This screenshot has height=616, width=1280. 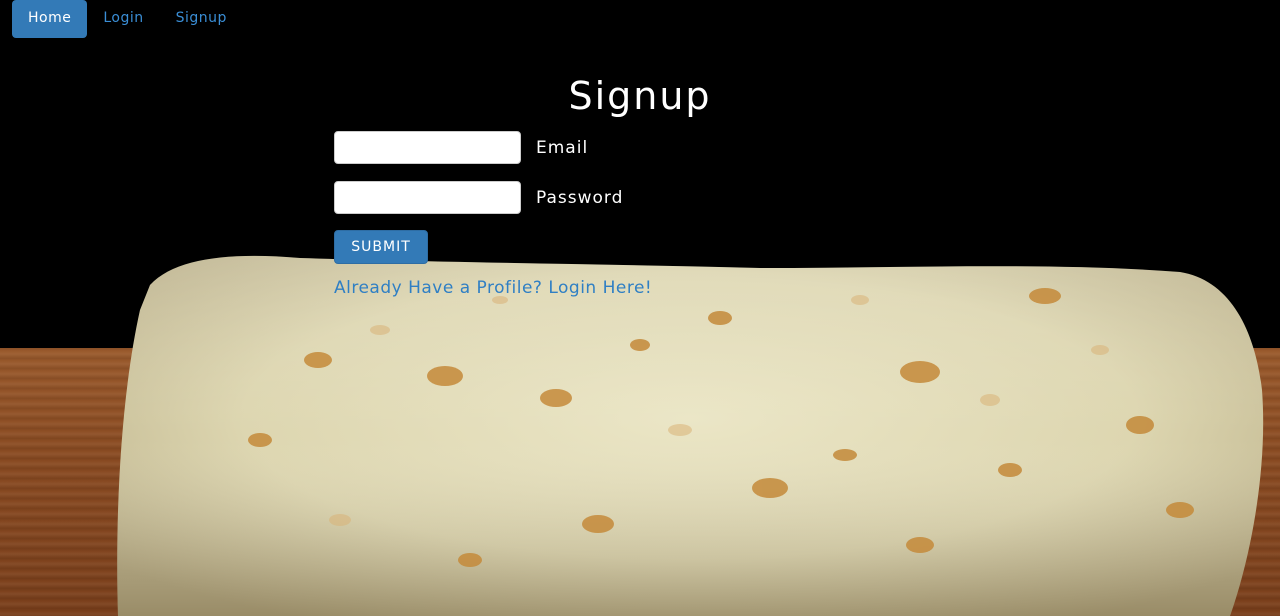 What do you see at coordinates (580, 197) in the screenshot?
I see `password-label: Password` at bounding box center [580, 197].